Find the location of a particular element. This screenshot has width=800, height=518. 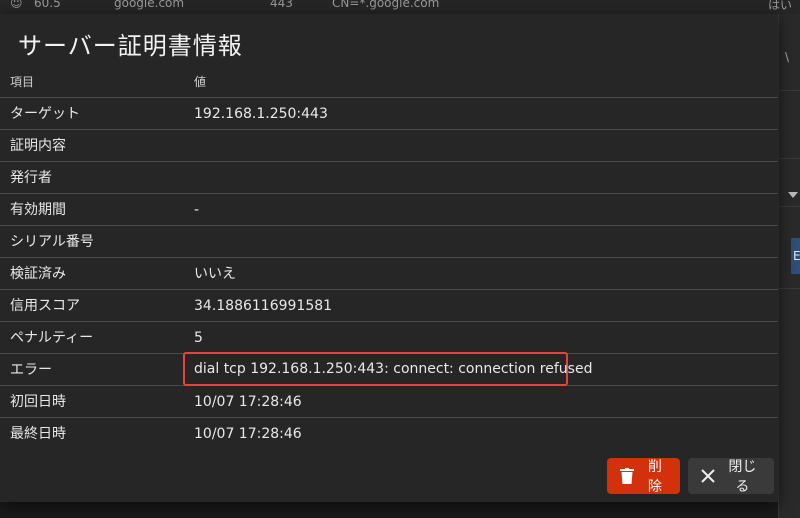

table-row-last-seen: 最終日時 10/07 17:28:46 is located at coordinates (389, 434).